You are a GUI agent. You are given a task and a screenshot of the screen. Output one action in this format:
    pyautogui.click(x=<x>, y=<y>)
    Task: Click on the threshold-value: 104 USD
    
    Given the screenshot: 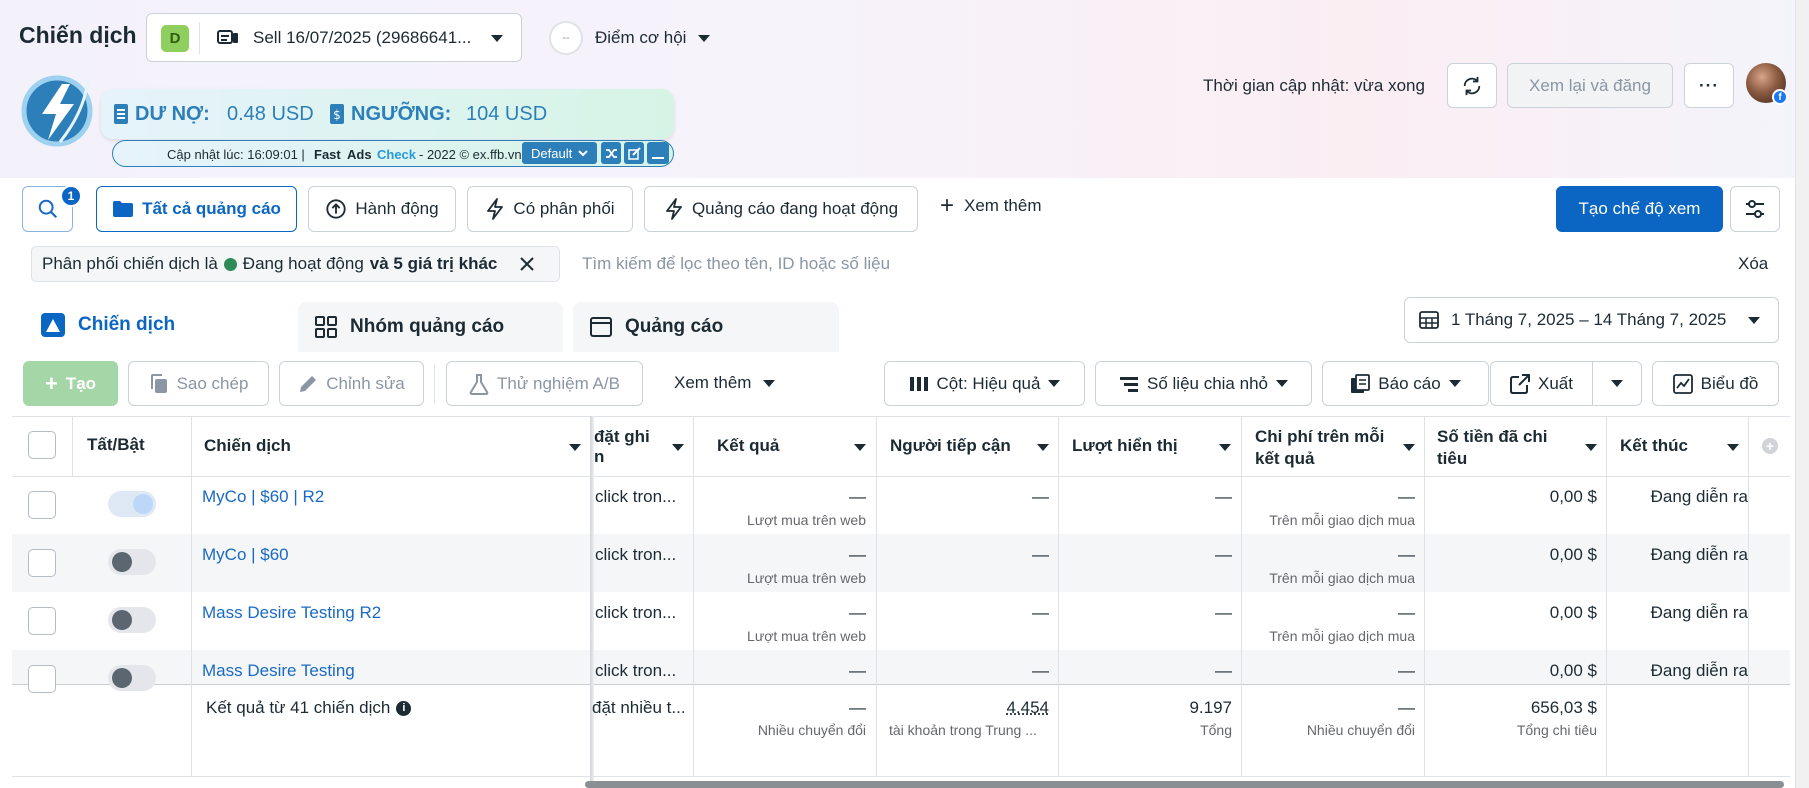 What is the action you would take?
    pyautogui.click(x=507, y=114)
    